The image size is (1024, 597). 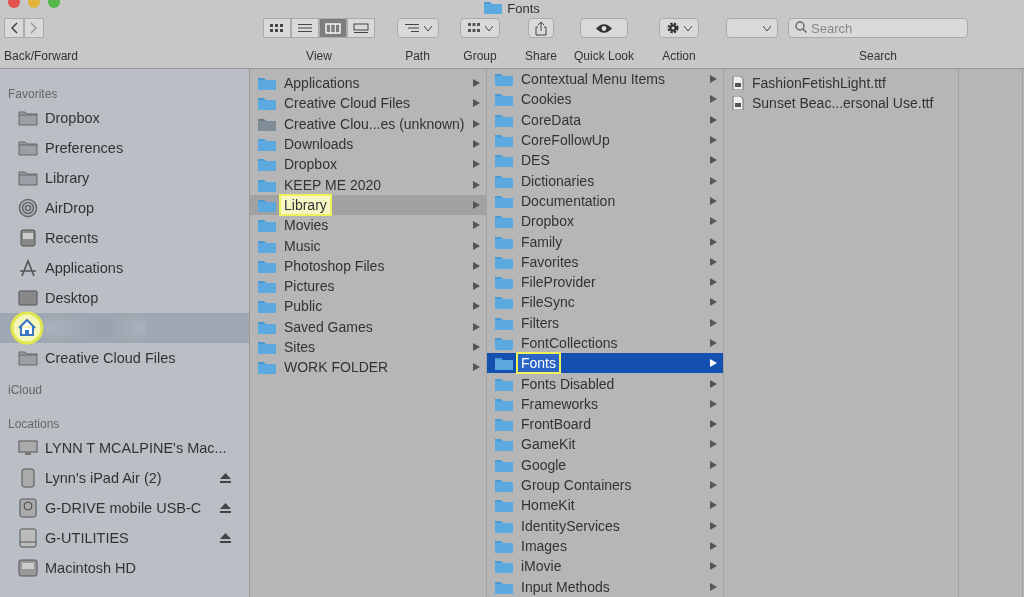 I want to click on path-button, so click(x=417, y=28).